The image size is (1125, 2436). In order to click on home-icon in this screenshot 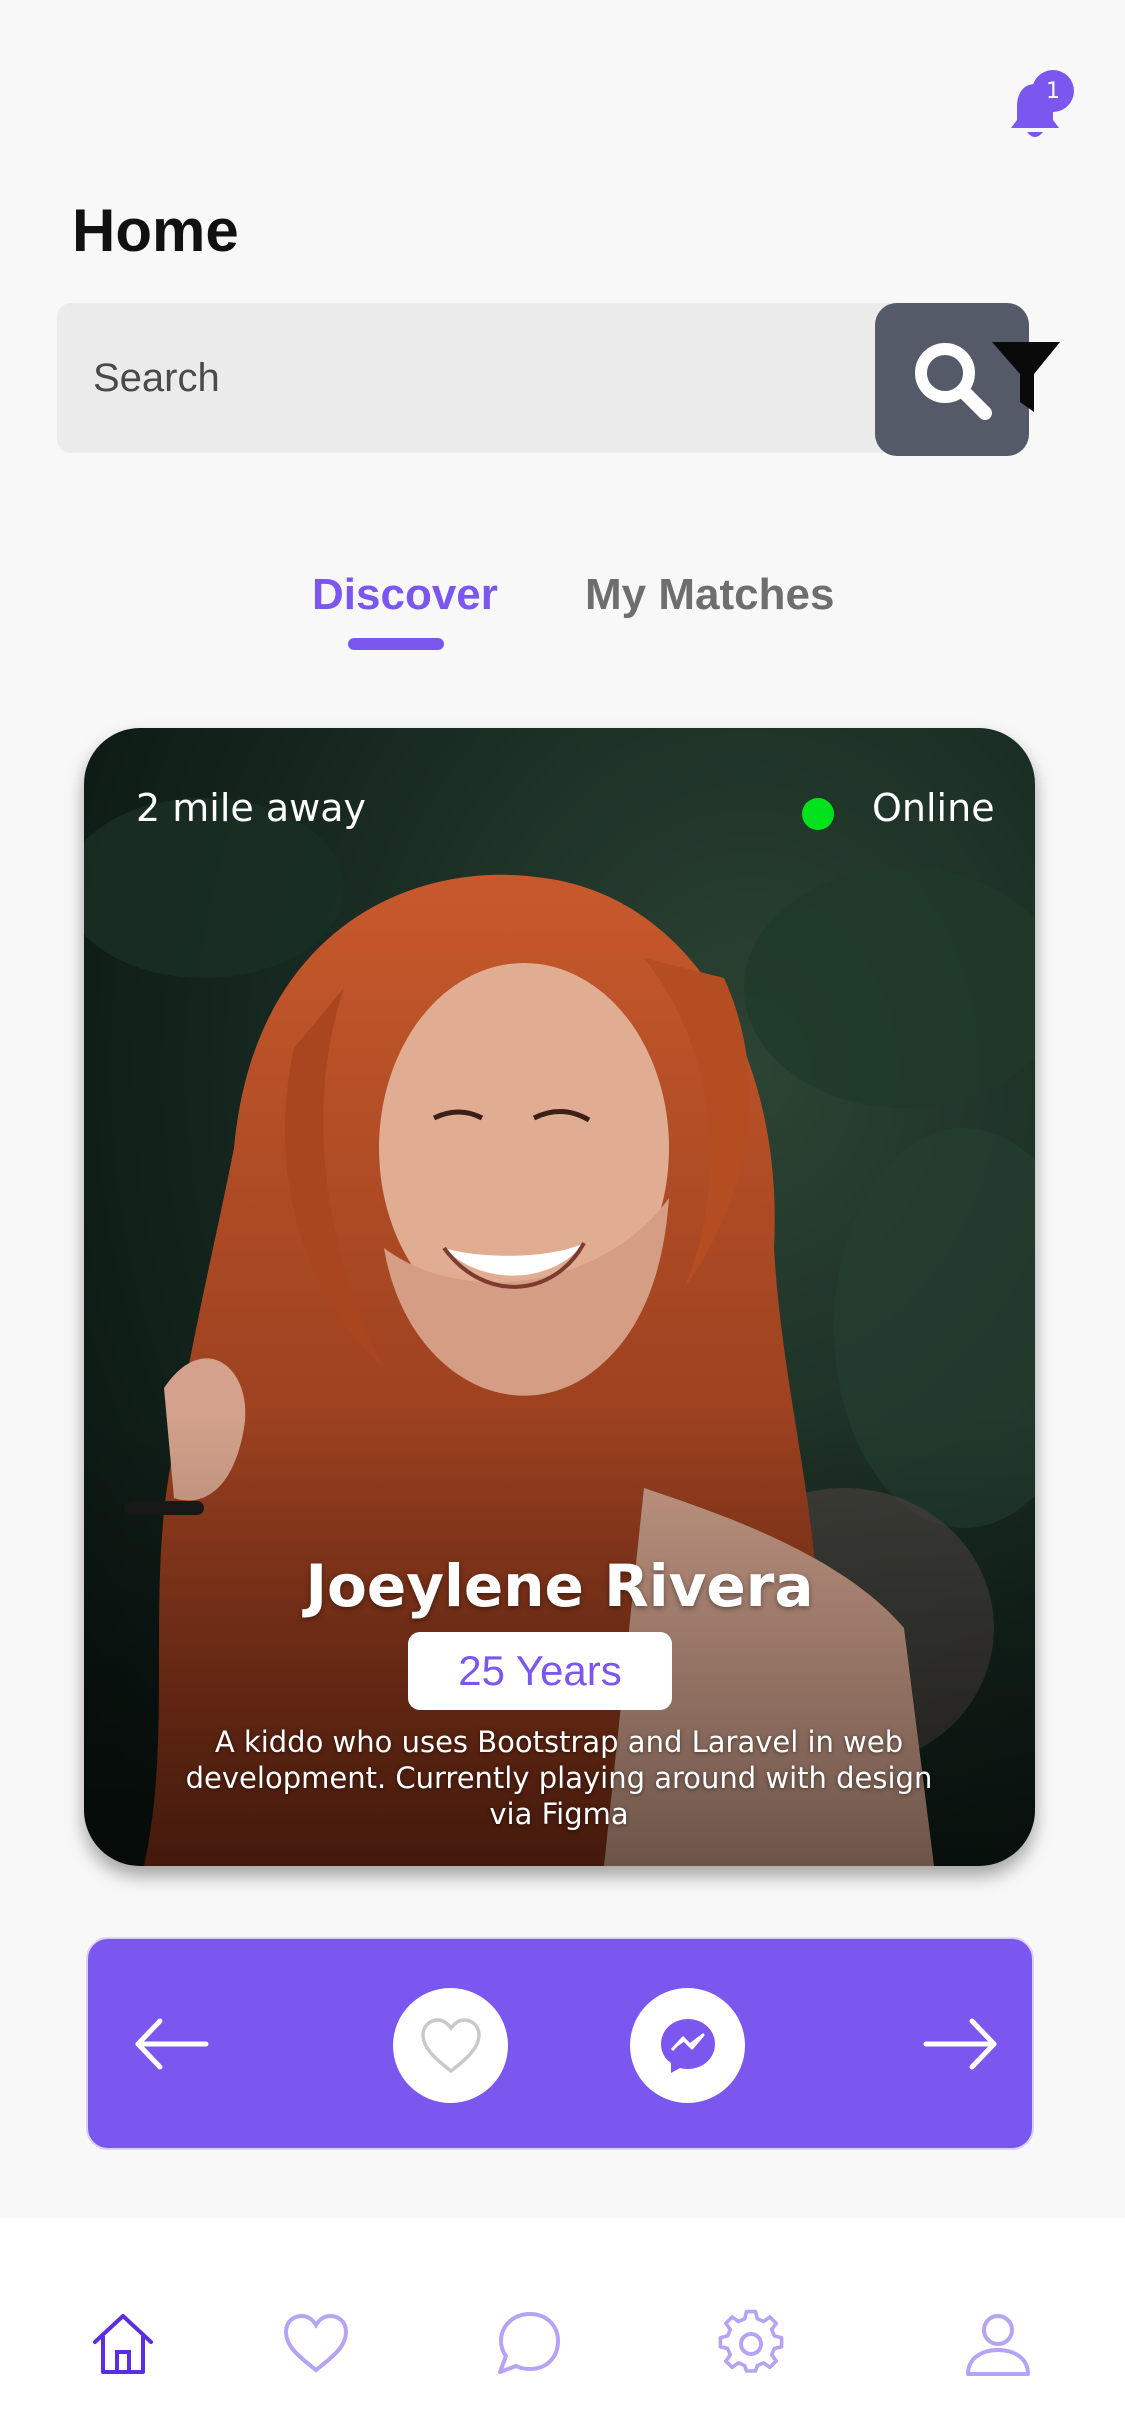, I will do `click(123, 2344)`.